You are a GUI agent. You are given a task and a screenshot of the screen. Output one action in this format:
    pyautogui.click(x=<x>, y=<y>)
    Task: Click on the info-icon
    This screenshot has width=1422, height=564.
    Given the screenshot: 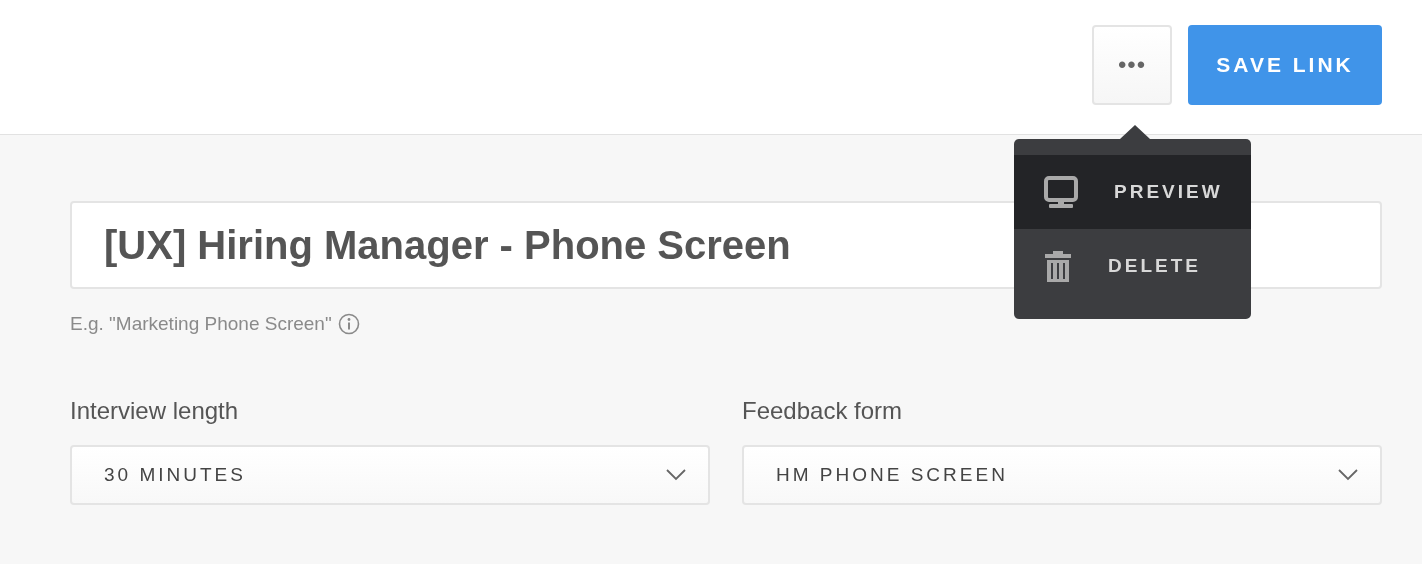 What is the action you would take?
    pyautogui.click(x=348, y=324)
    